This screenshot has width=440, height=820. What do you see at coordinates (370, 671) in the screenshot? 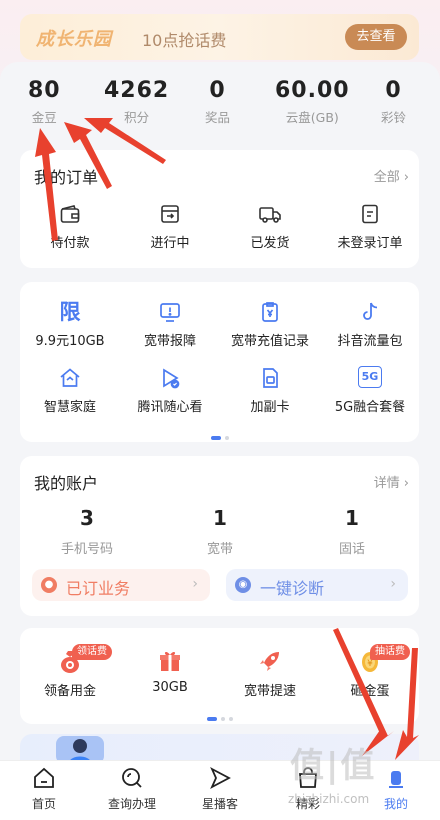
I see `benefit-item: 抽话费 ¥ 砸金蛋` at bounding box center [370, 671].